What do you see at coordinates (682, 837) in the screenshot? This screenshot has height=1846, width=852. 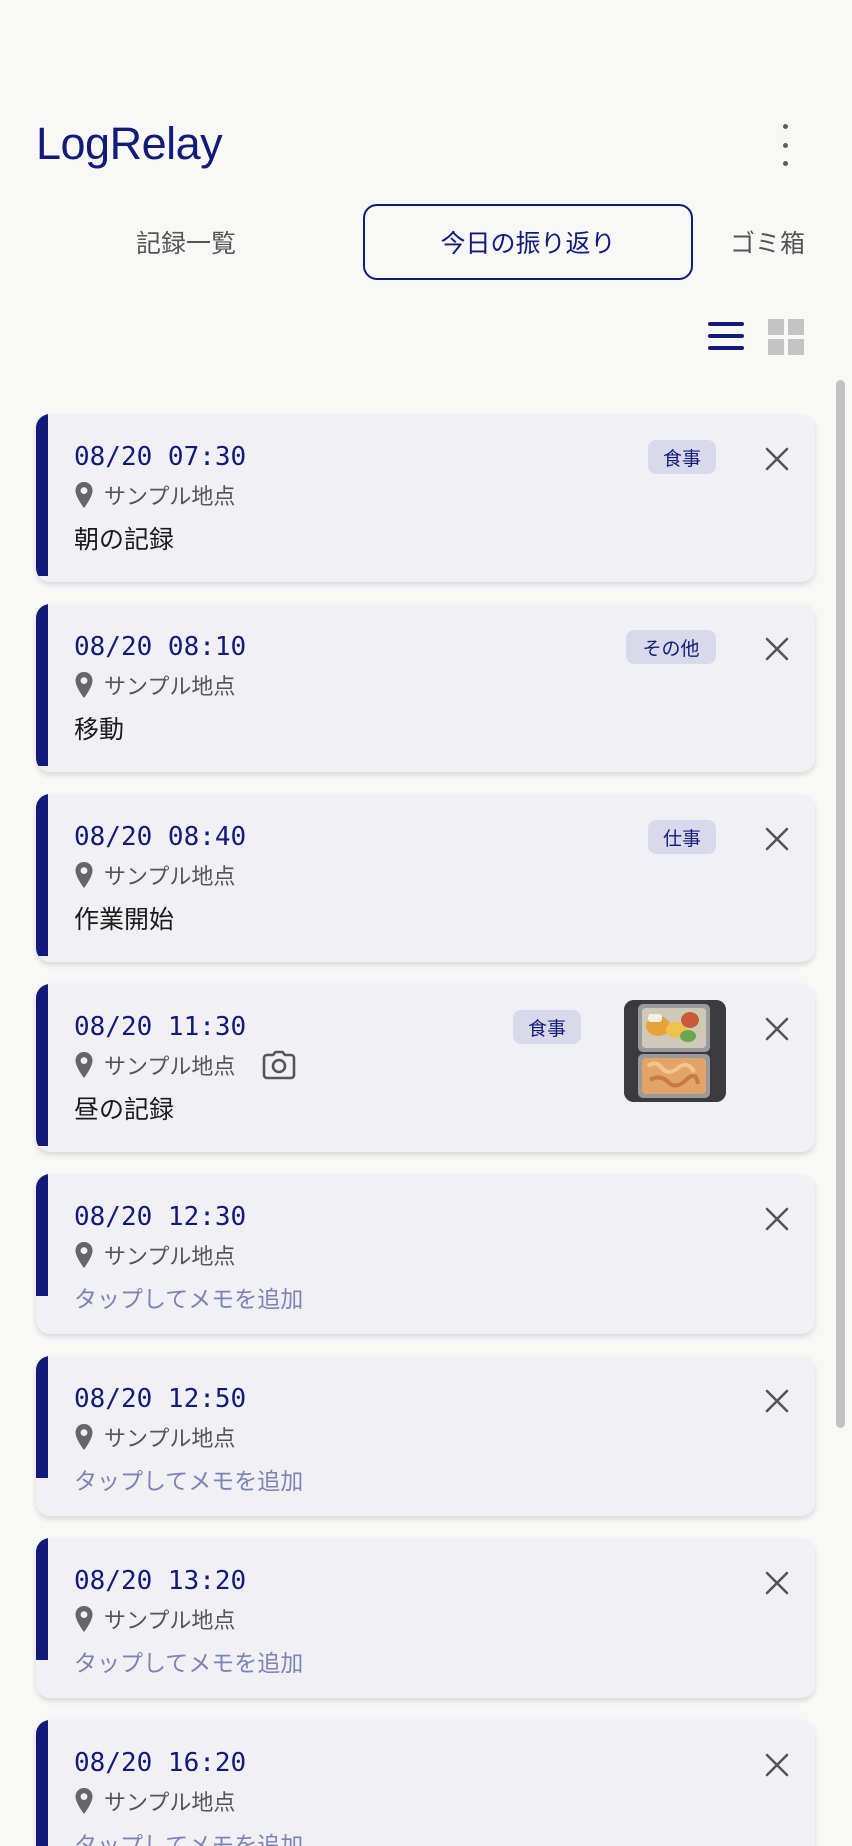 I see `tag-badge: 仕事` at bounding box center [682, 837].